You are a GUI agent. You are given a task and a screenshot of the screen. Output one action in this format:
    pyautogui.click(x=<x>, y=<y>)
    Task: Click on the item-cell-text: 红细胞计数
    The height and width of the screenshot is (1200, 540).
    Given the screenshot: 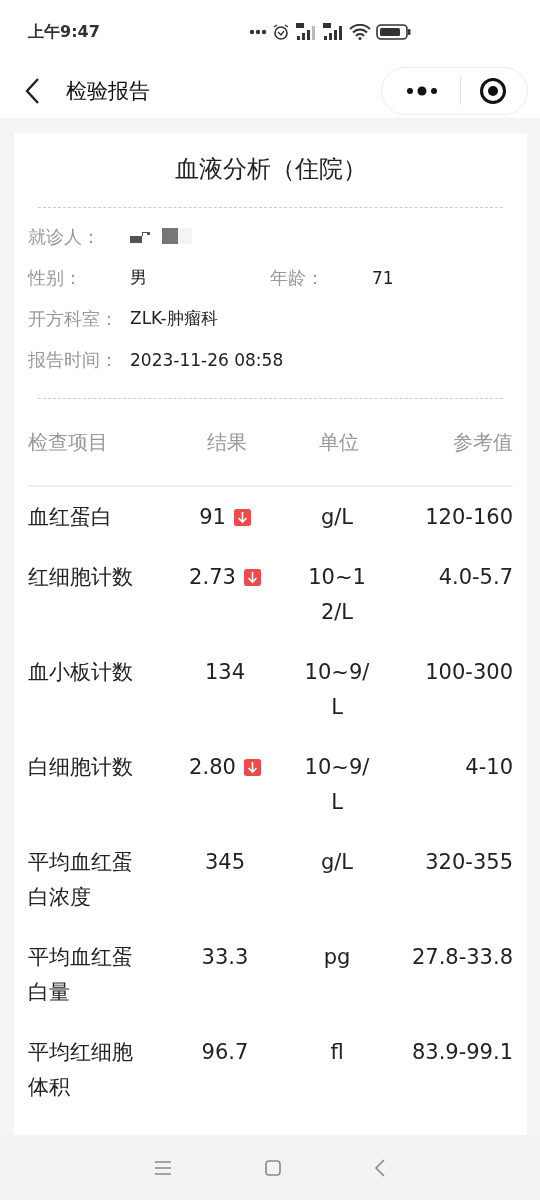 What is the action you would take?
    pyautogui.click(x=81, y=577)
    